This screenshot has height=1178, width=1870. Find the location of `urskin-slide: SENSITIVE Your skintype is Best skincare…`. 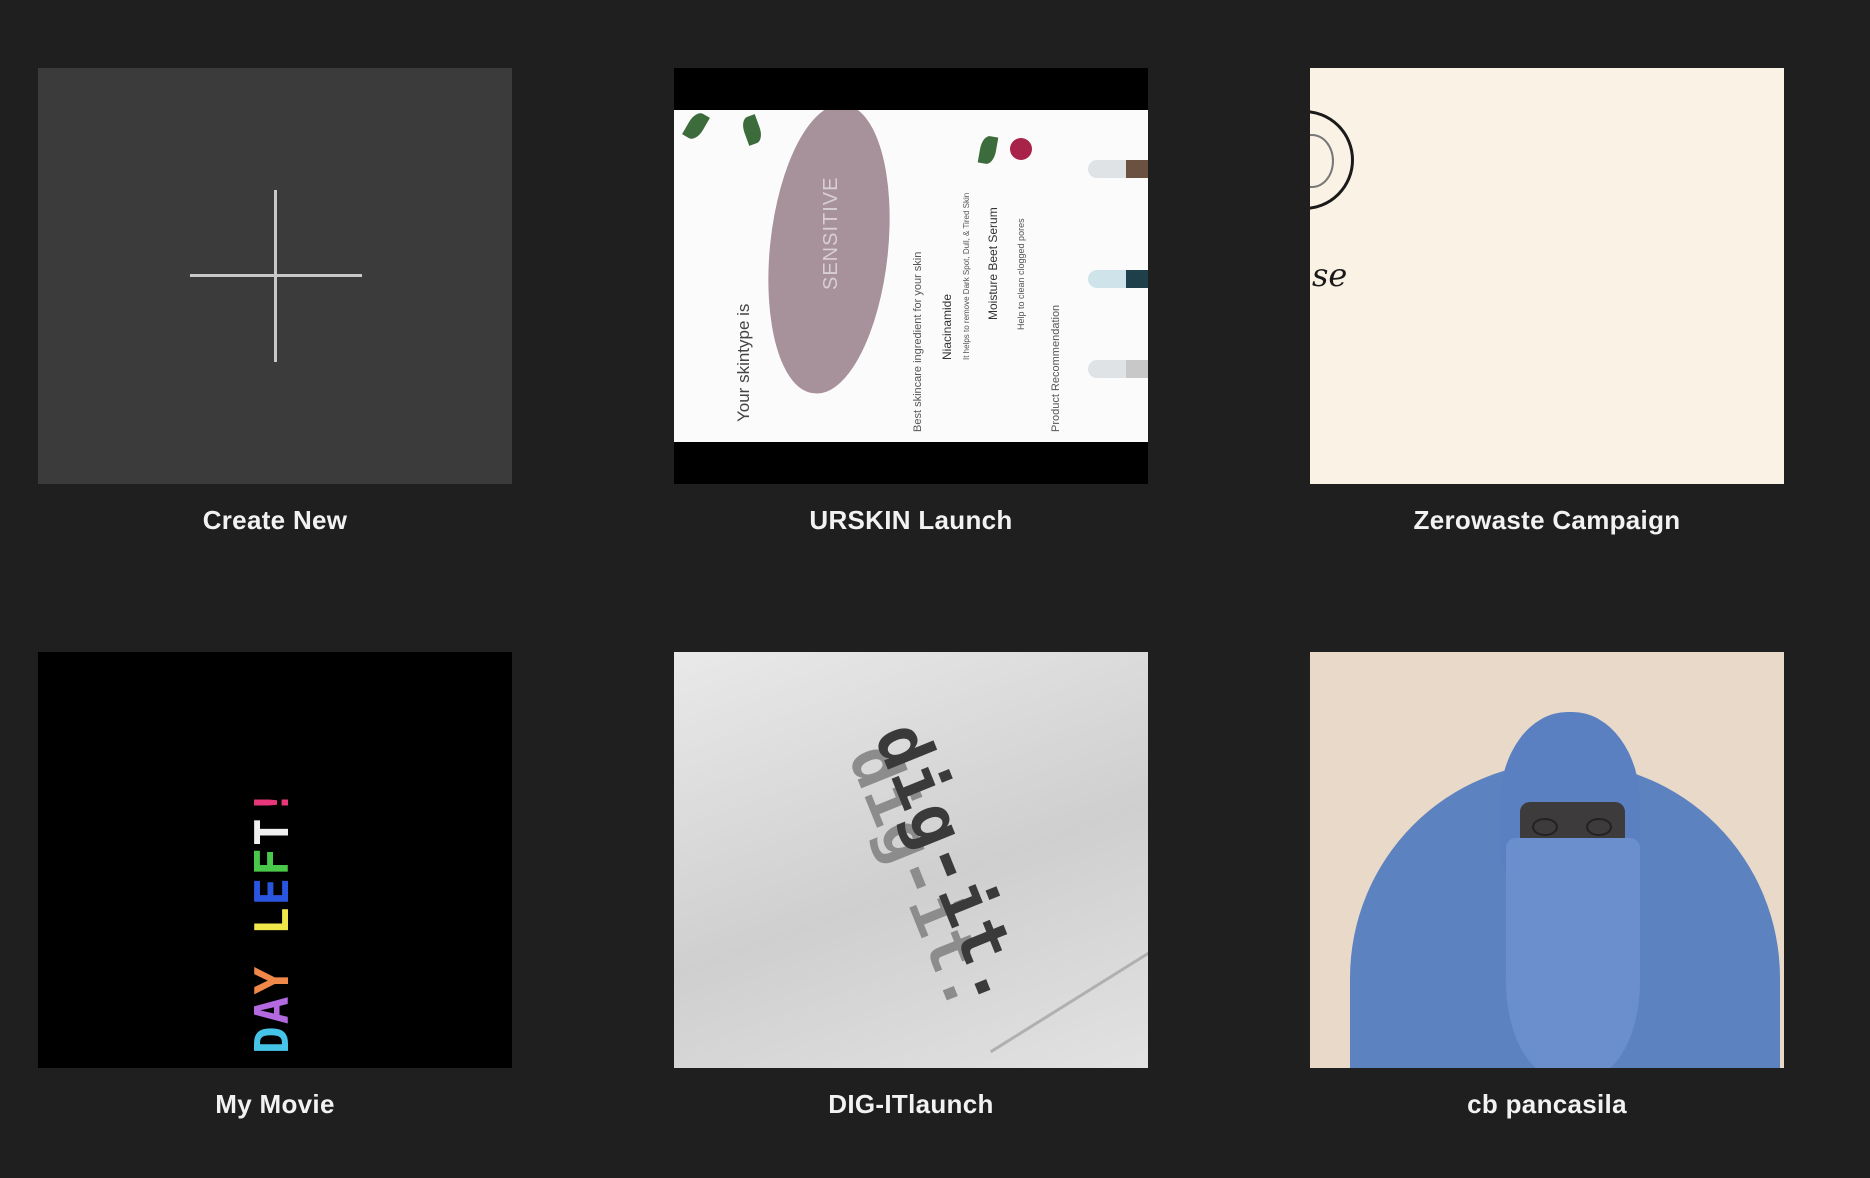

urskin-slide: SENSITIVE Your skintype is Best skincare… is located at coordinates (911, 276).